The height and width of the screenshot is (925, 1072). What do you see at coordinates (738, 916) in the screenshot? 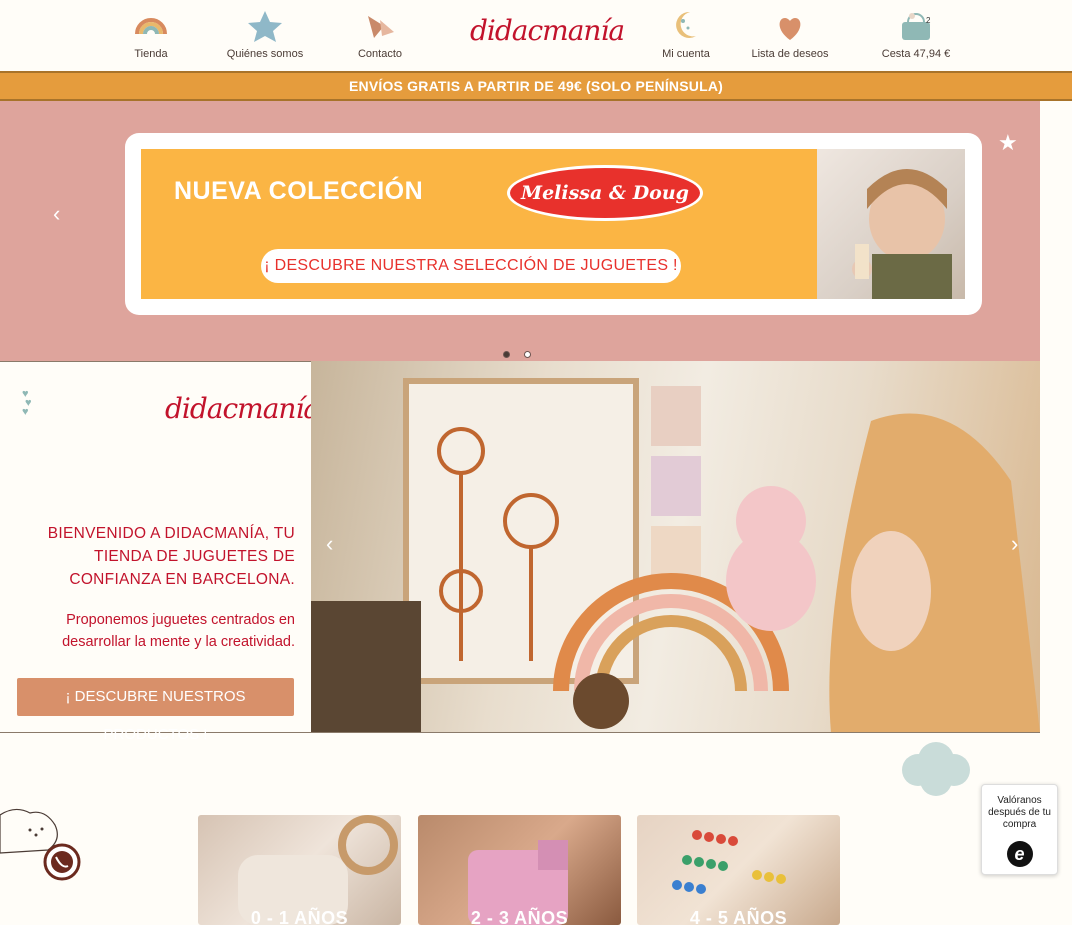
I see `category-label: 4 - 5 AÑOS` at bounding box center [738, 916].